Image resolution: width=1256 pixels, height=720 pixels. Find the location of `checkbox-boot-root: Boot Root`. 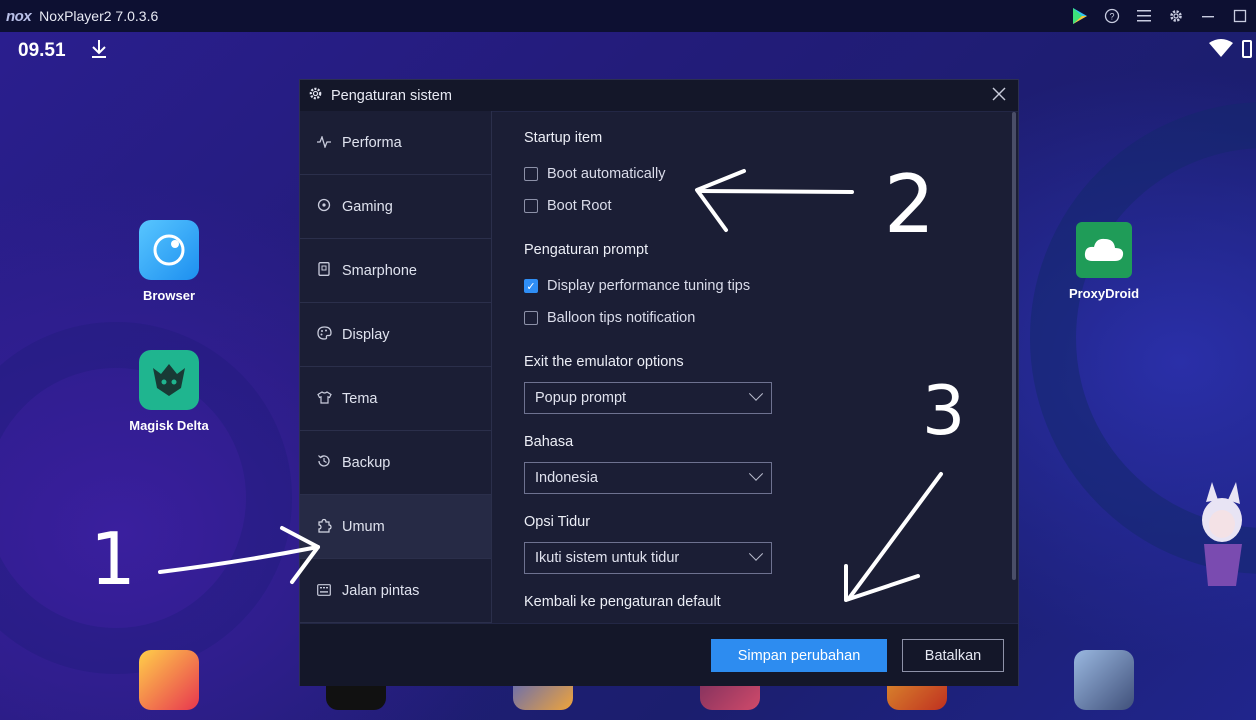

checkbox-boot-root: Boot Root is located at coordinates (568, 206).